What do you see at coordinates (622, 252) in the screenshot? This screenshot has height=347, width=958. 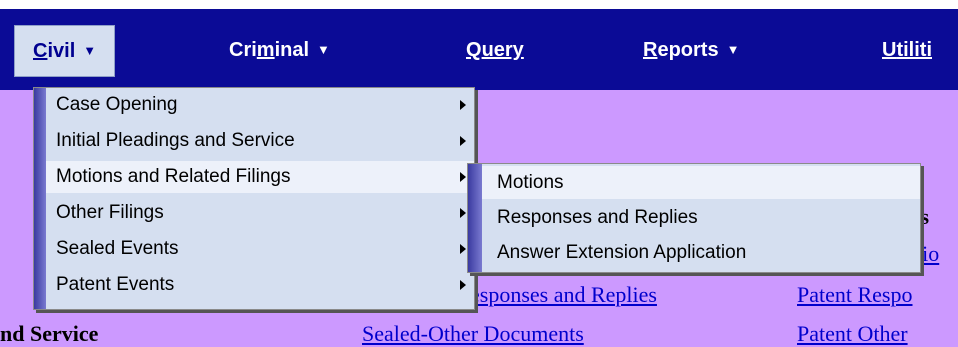 I see `submenu-item-label: Answer Extension Application` at bounding box center [622, 252].